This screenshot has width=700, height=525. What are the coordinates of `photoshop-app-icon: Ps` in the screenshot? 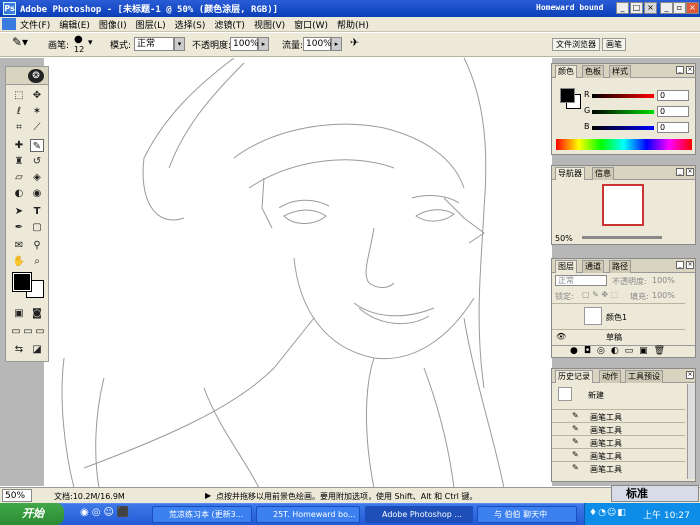 It's located at (9, 8).